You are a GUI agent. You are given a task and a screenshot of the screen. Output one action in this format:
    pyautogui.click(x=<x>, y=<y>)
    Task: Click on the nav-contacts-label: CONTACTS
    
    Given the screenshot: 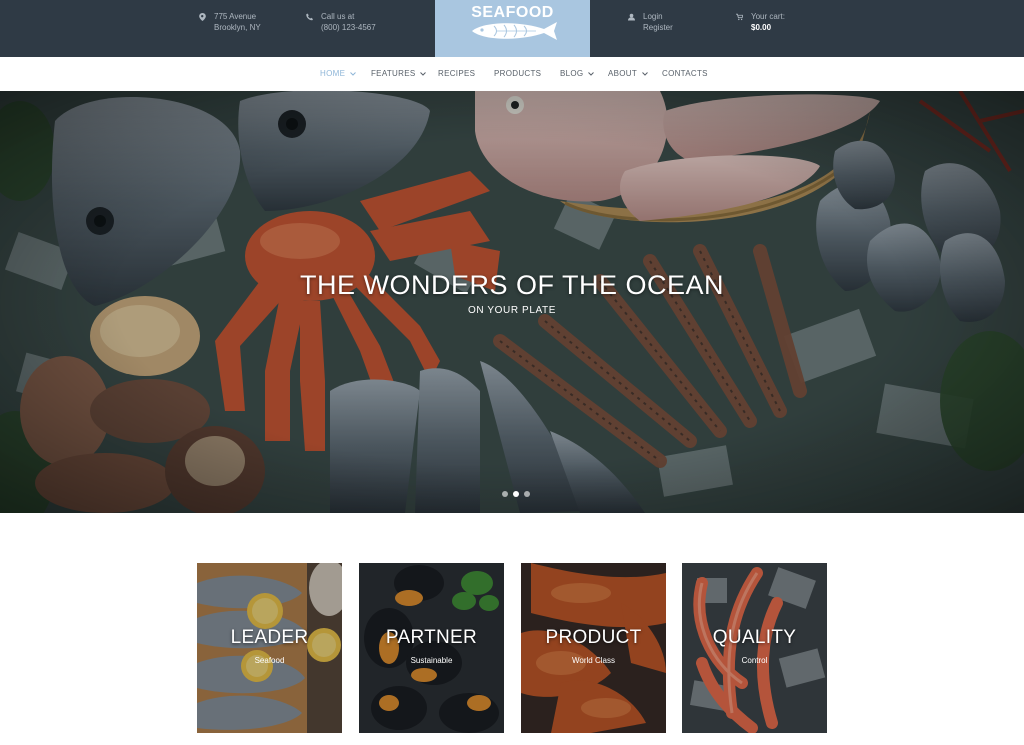 What is the action you would take?
    pyautogui.click(x=685, y=73)
    